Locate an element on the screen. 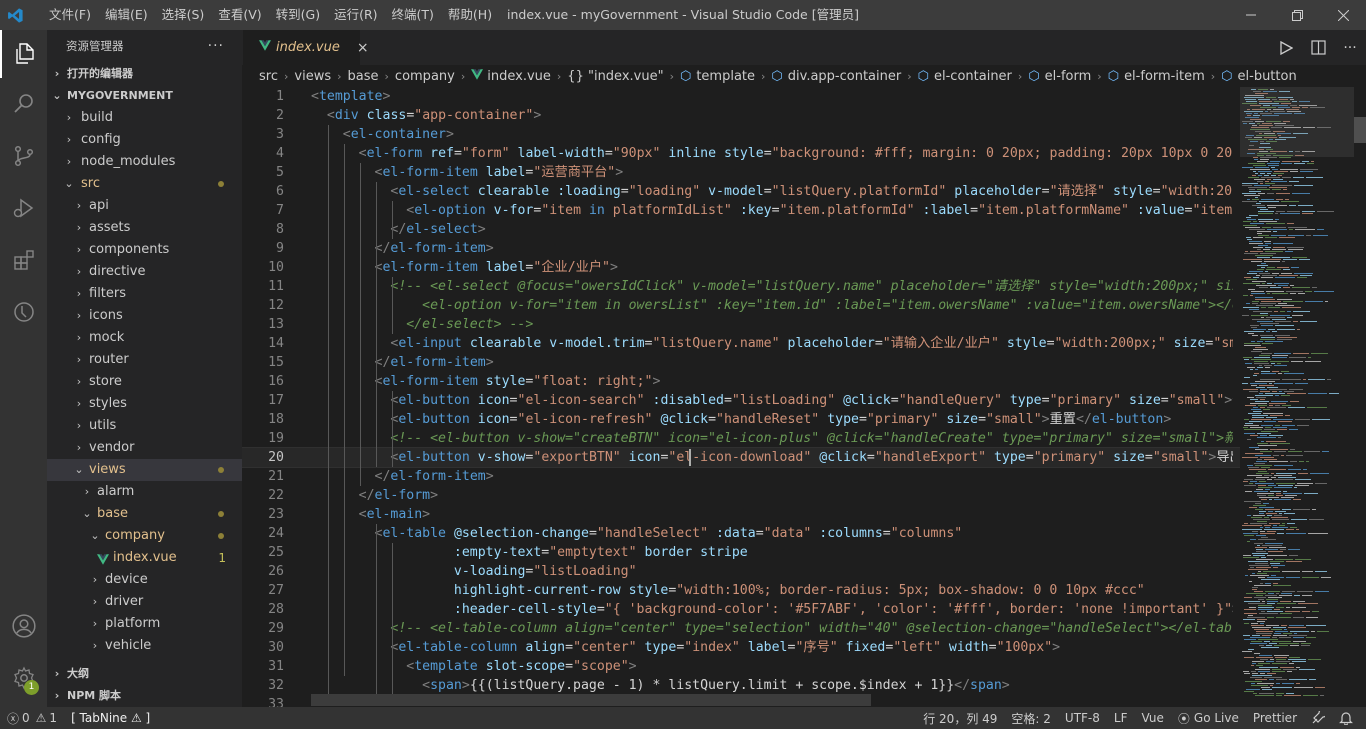  tree-folder-utils: › utils is located at coordinates (144, 426).